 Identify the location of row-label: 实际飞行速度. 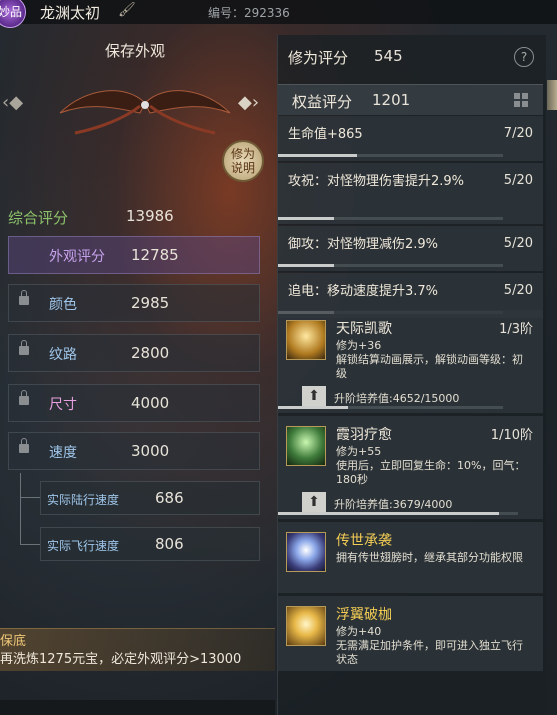
(83, 546).